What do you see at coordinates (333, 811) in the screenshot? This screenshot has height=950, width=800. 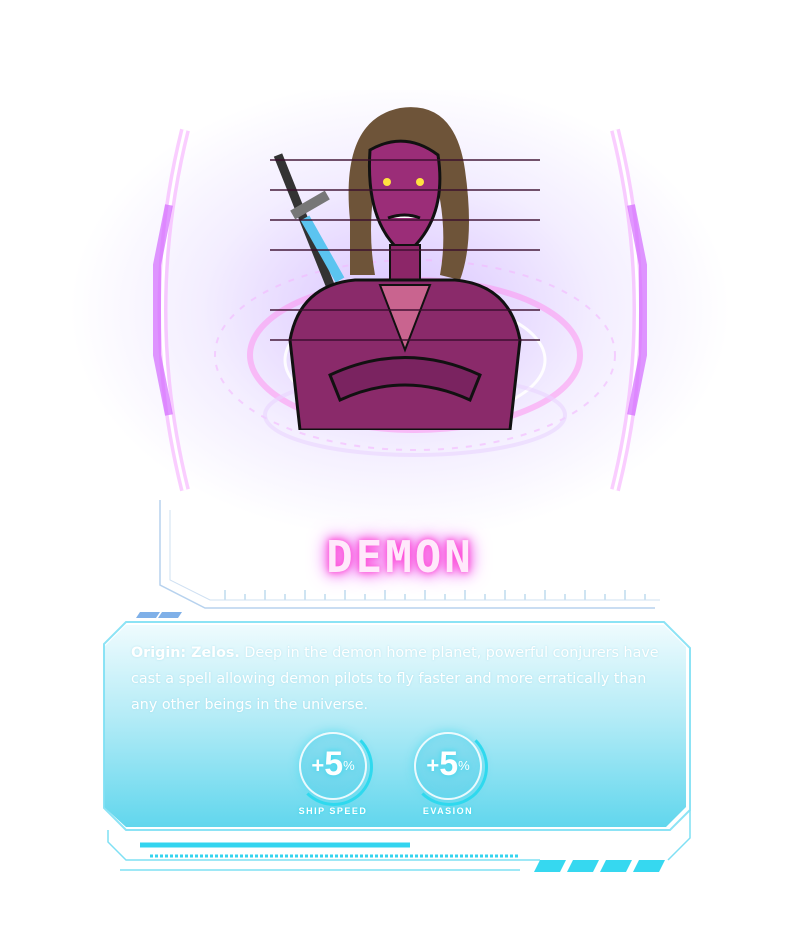 I see `stat-label: SHIP SPEED` at bounding box center [333, 811].